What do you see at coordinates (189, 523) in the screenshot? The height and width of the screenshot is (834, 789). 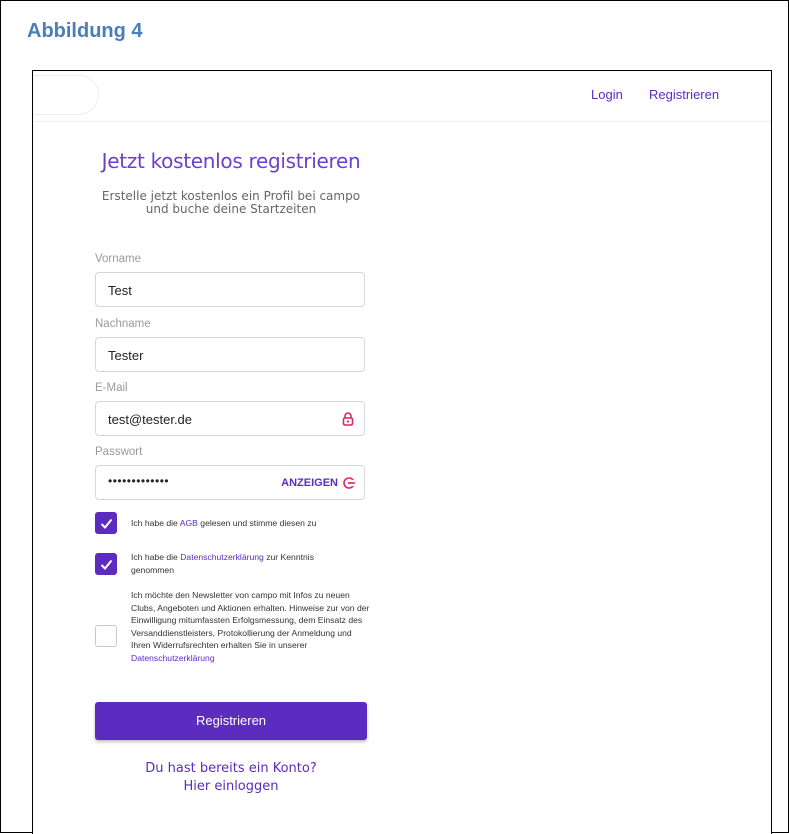 I see `agb-link: AGB` at bounding box center [189, 523].